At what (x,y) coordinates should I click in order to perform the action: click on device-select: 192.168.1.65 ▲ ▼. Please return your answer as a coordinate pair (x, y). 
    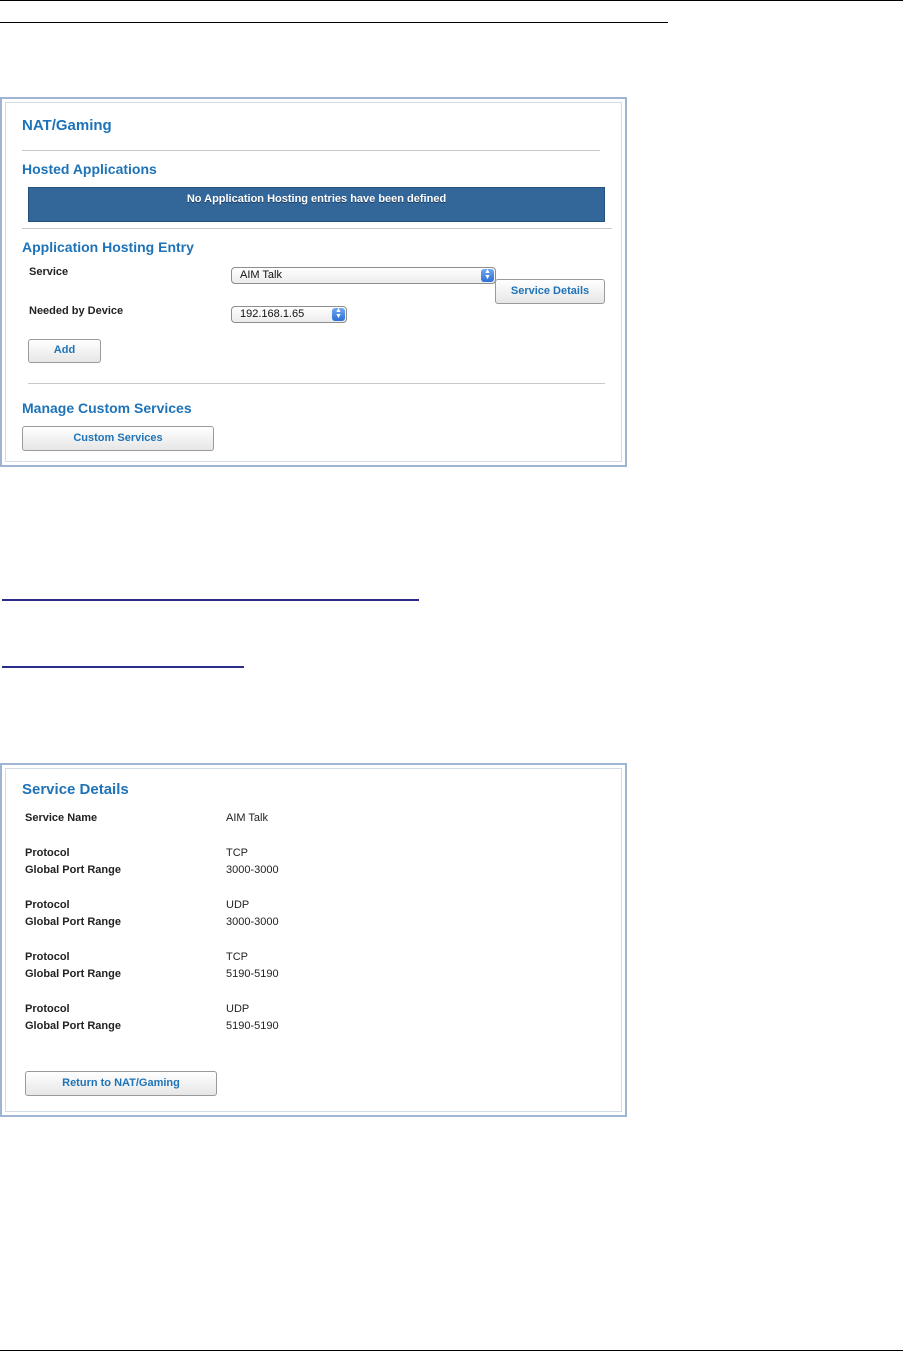
    Looking at the image, I should click on (289, 314).